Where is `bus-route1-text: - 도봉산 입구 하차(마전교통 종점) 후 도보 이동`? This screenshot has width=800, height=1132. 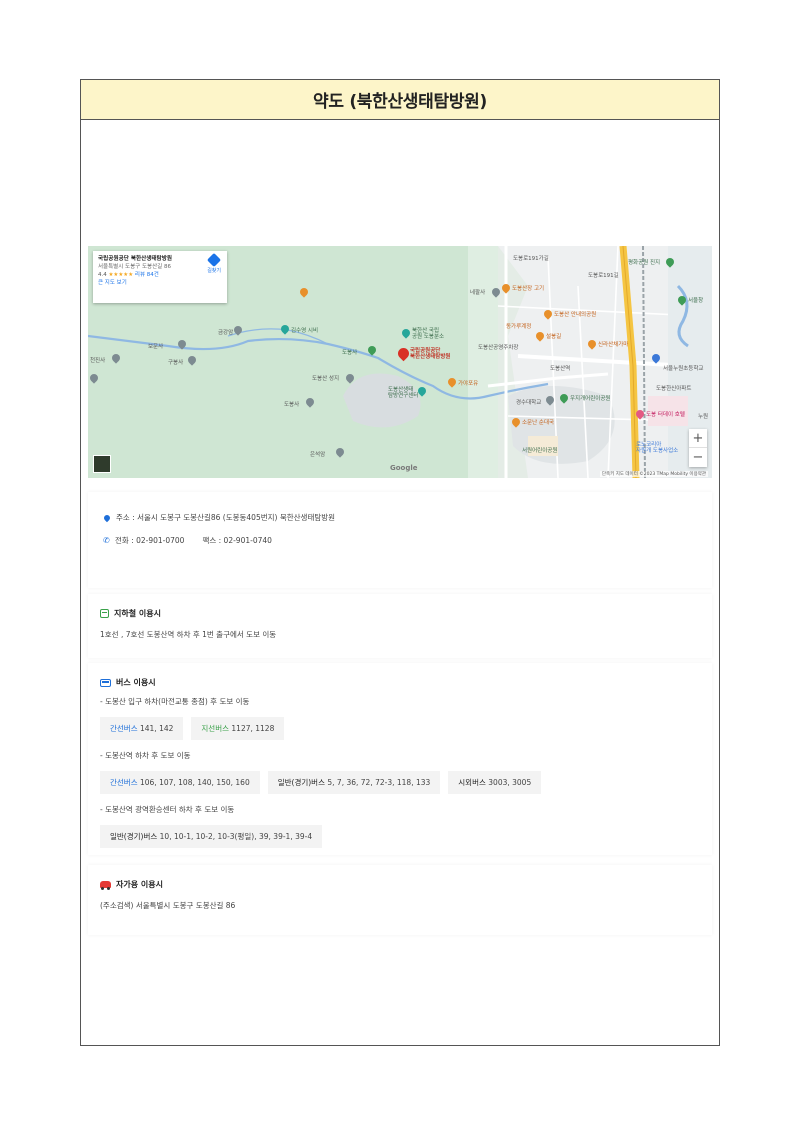 bus-route1-text: - 도봉산 입구 하차(마전교통 종점) 후 도보 이동 is located at coordinates (175, 701).